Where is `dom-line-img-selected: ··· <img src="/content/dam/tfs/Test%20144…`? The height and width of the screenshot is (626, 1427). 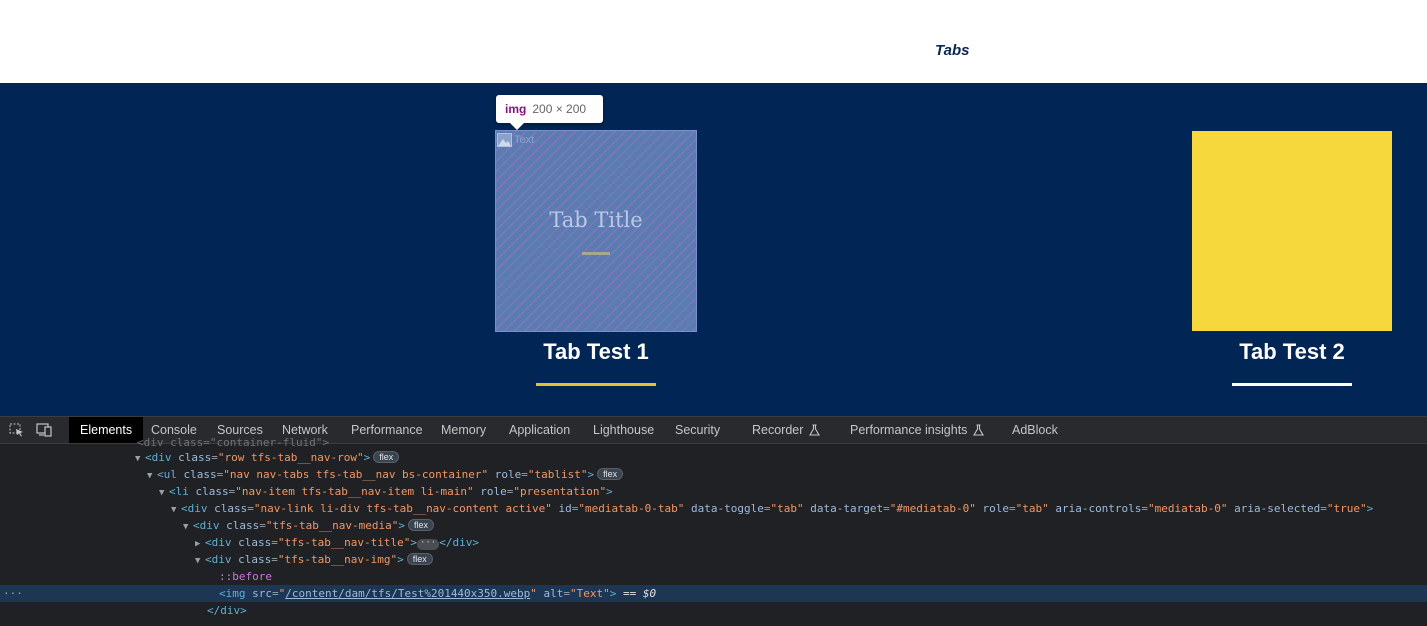 dom-line-img-selected: ··· <img src="/content/dam/tfs/Test%20144… is located at coordinates (713, 593).